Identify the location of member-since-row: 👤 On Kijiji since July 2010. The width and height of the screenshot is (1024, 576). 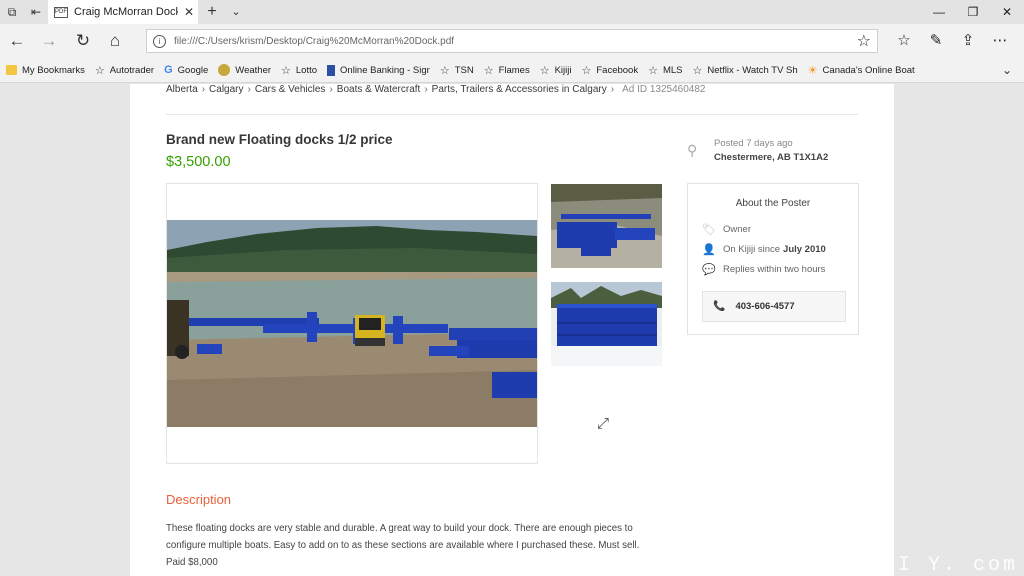
(764, 250).